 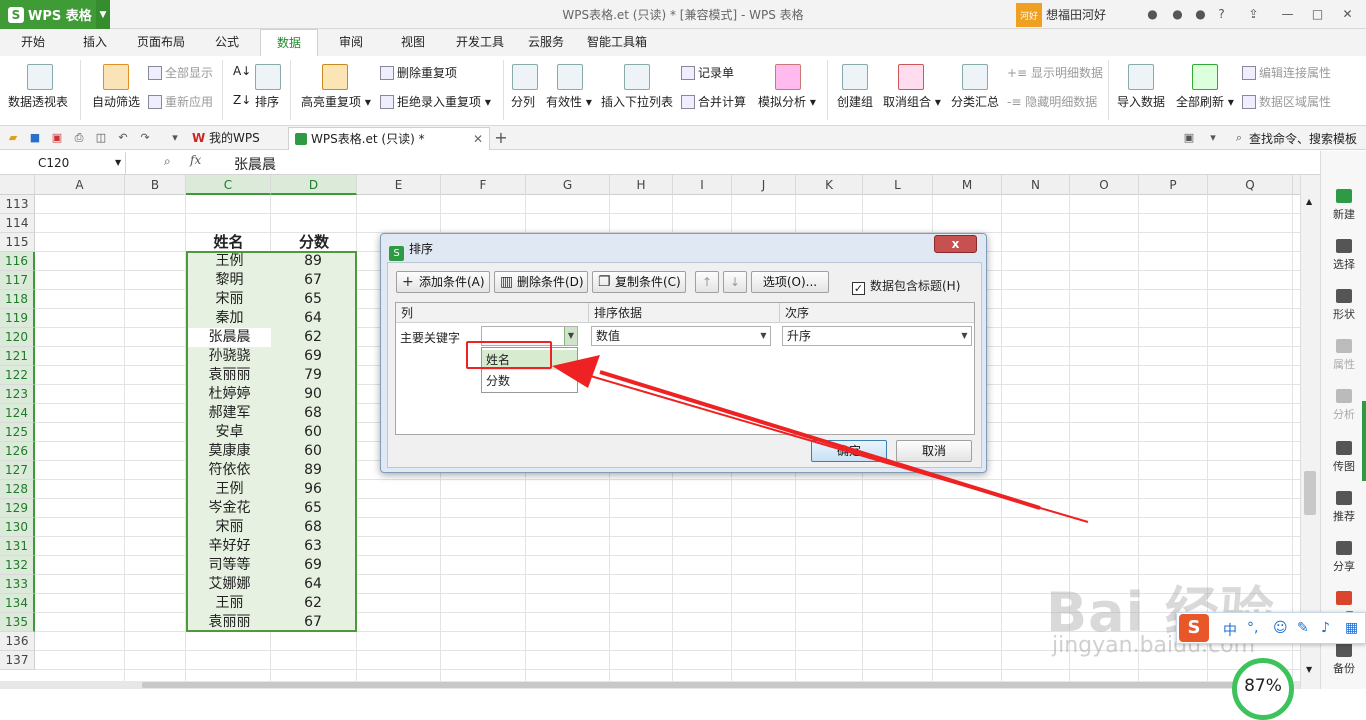 I want to click on pivot-table-button: 数据透视表, so click(x=38, y=101).